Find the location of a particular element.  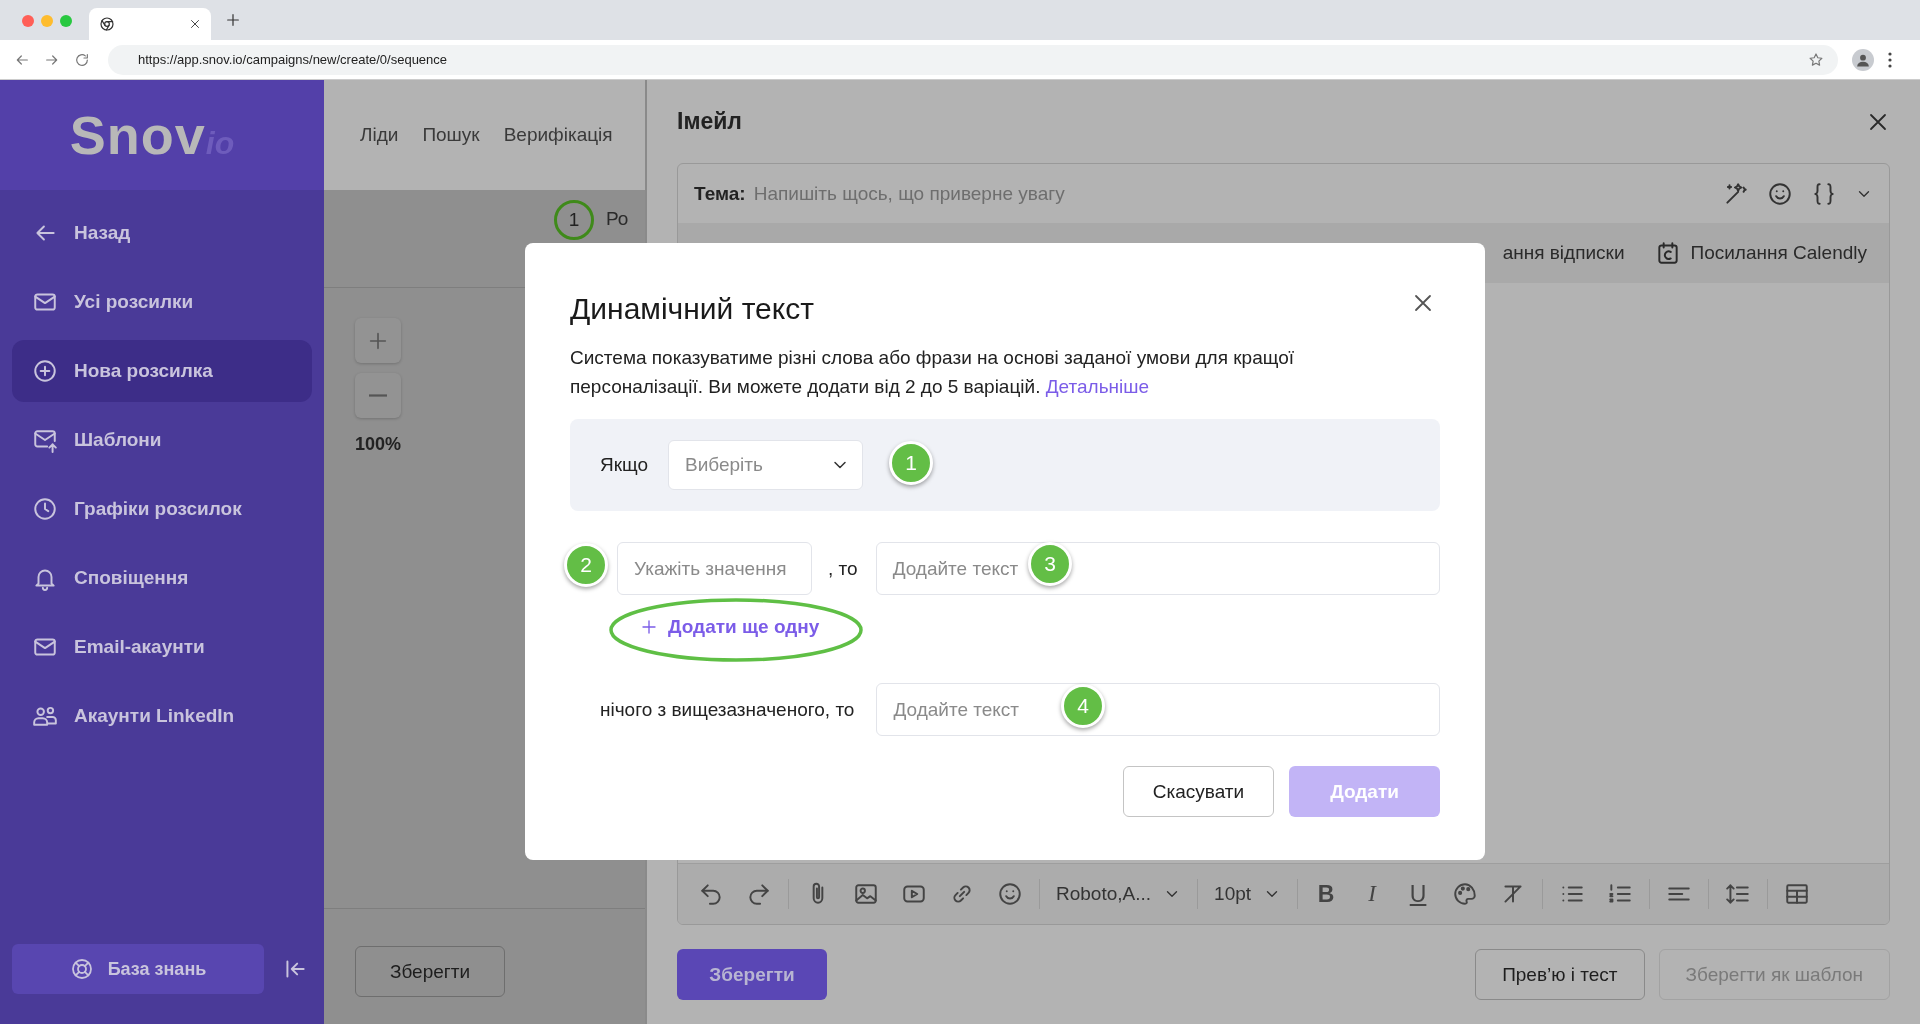

panel-title: Імейл is located at coordinates (709, 121).